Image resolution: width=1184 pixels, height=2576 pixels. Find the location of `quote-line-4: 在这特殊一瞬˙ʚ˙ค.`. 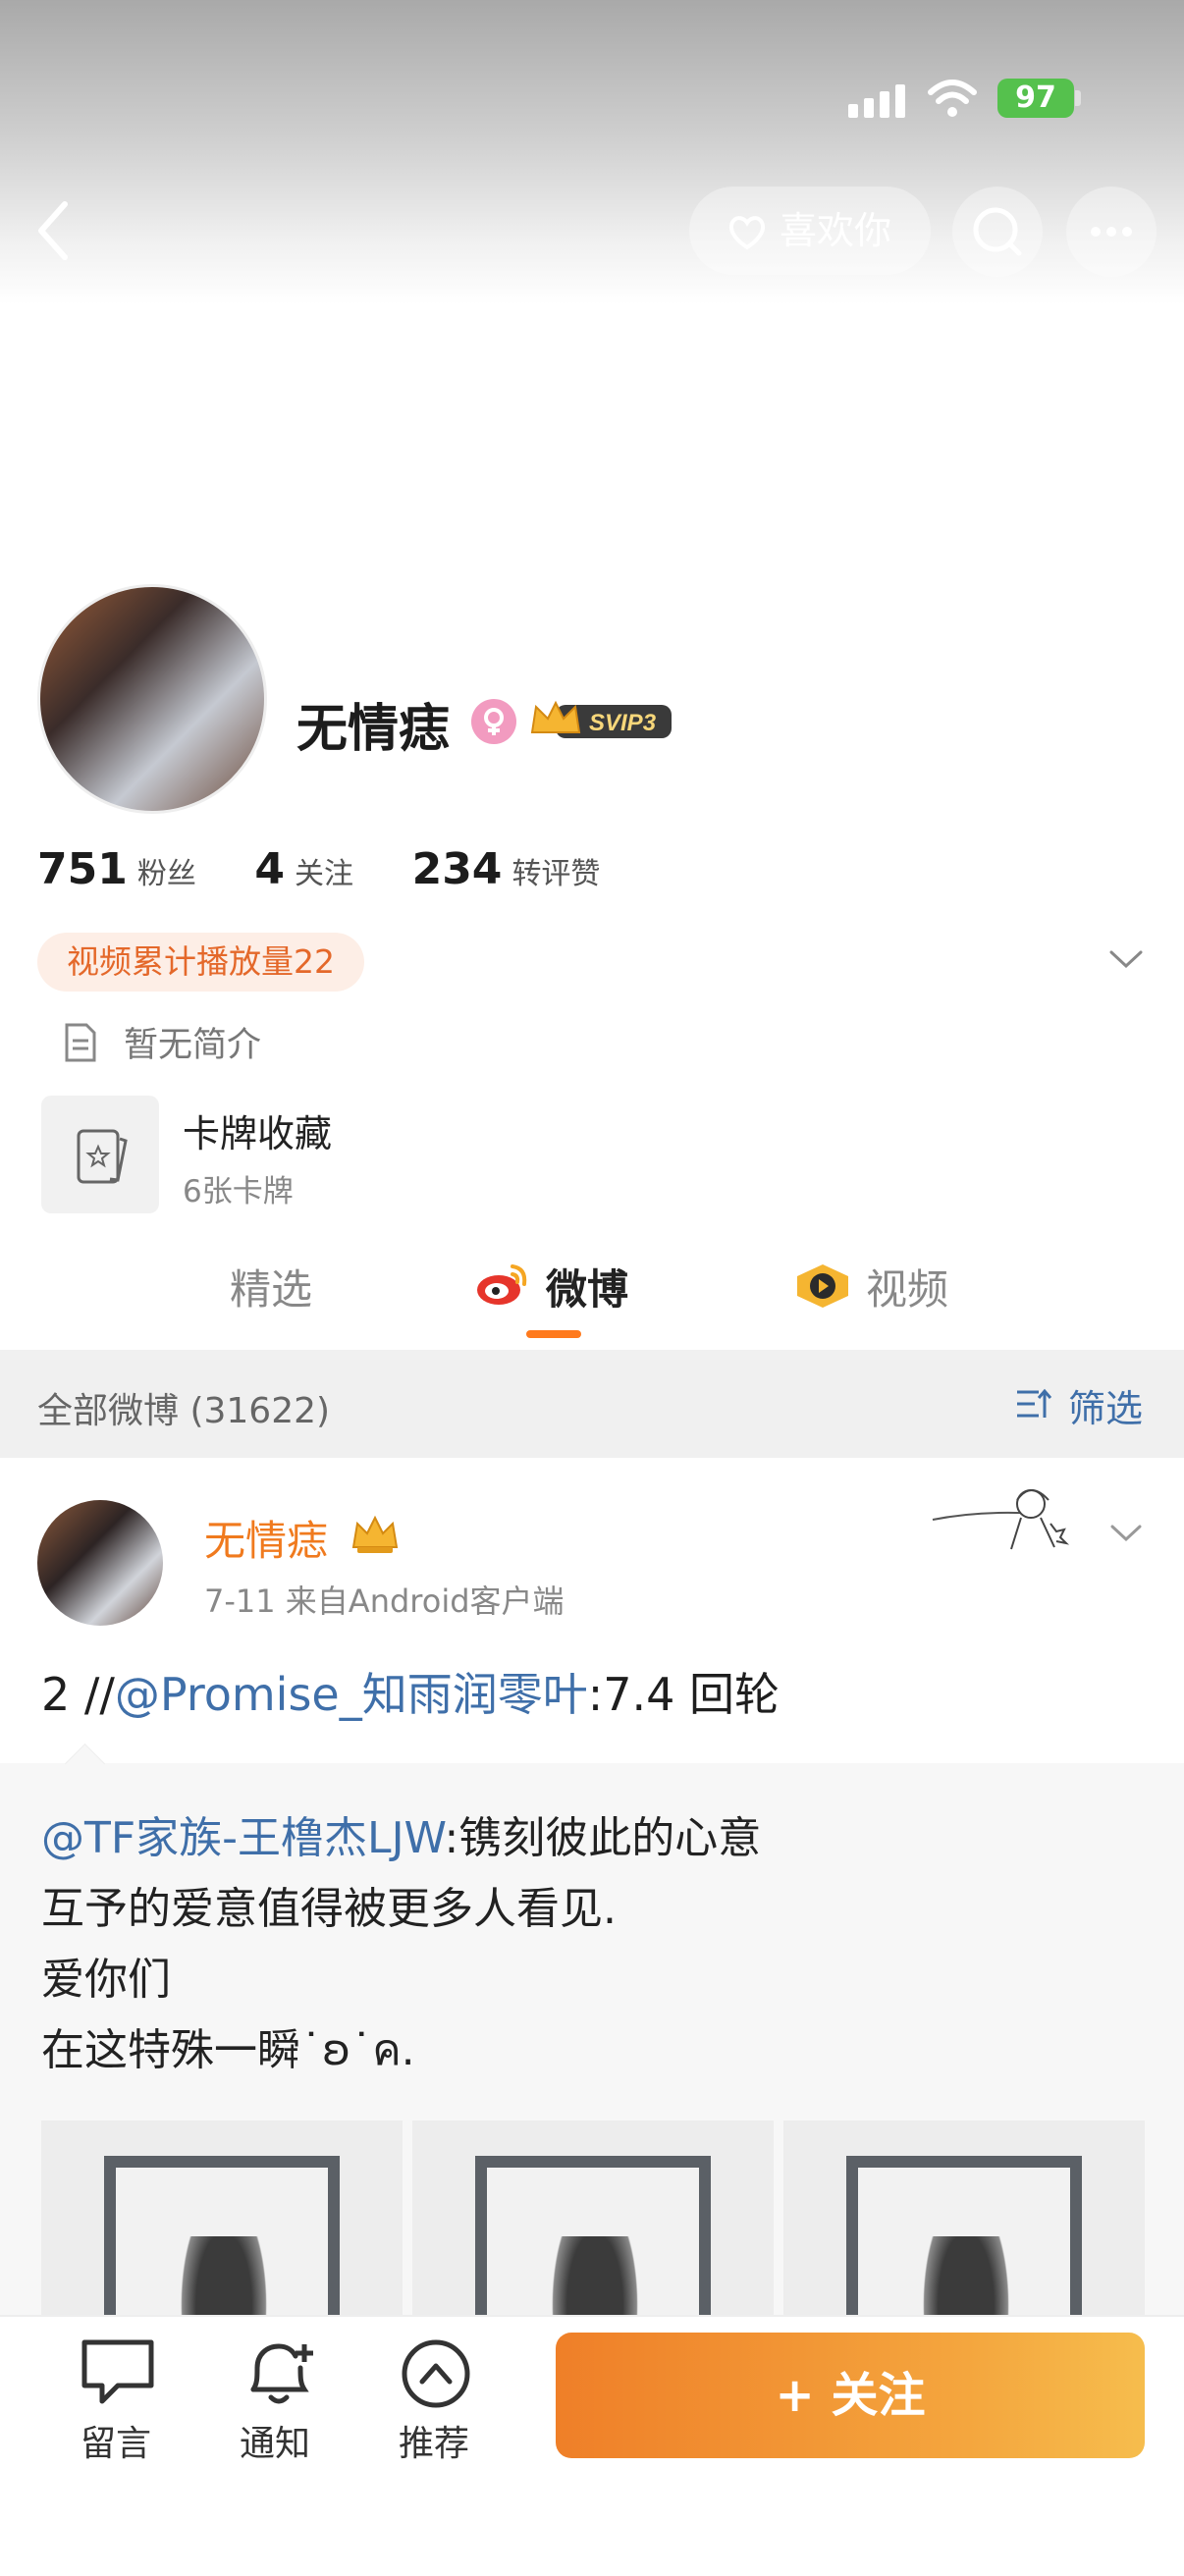

quote-line-4: 在这特殊一瞬˙ʚ˙ค. is located at coordinates (228, 2050).